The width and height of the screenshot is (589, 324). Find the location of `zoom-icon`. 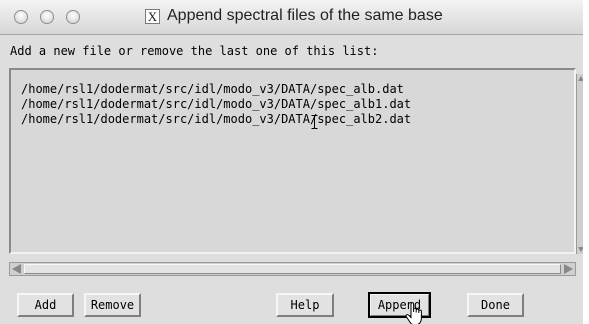

zoom-icon is located at coordinates (73, 17).